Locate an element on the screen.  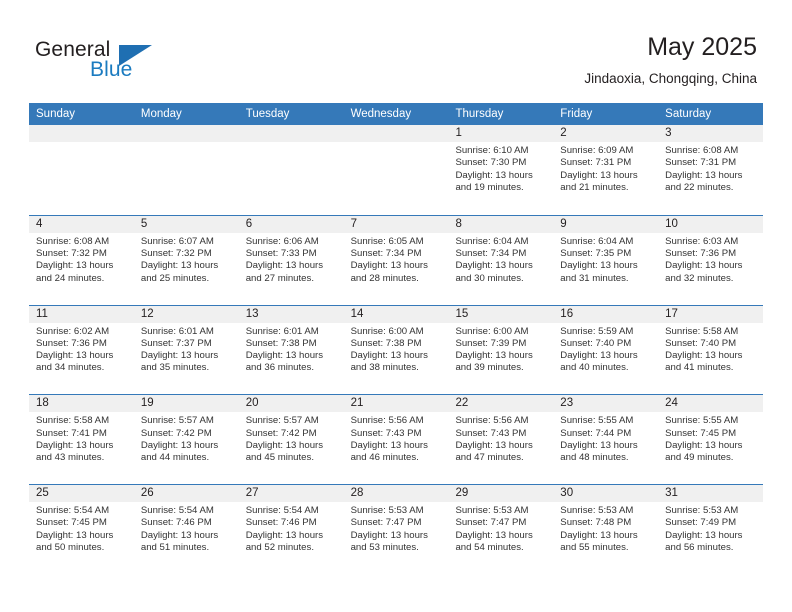
daylight-text-line2: and 34 minutes. is located at coordinates (70, 368).